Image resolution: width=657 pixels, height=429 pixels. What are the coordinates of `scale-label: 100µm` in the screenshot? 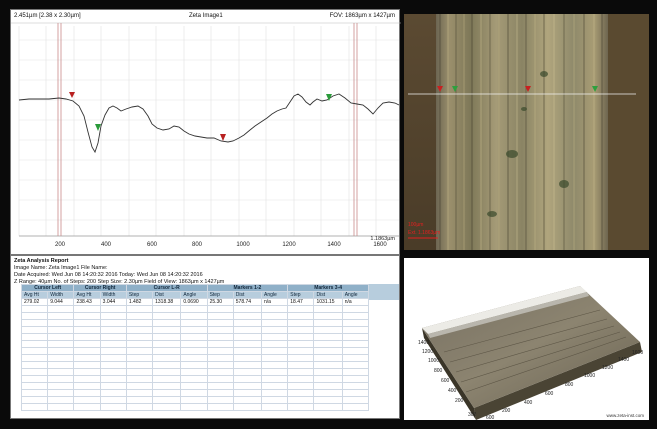 It's located at (415, 225).